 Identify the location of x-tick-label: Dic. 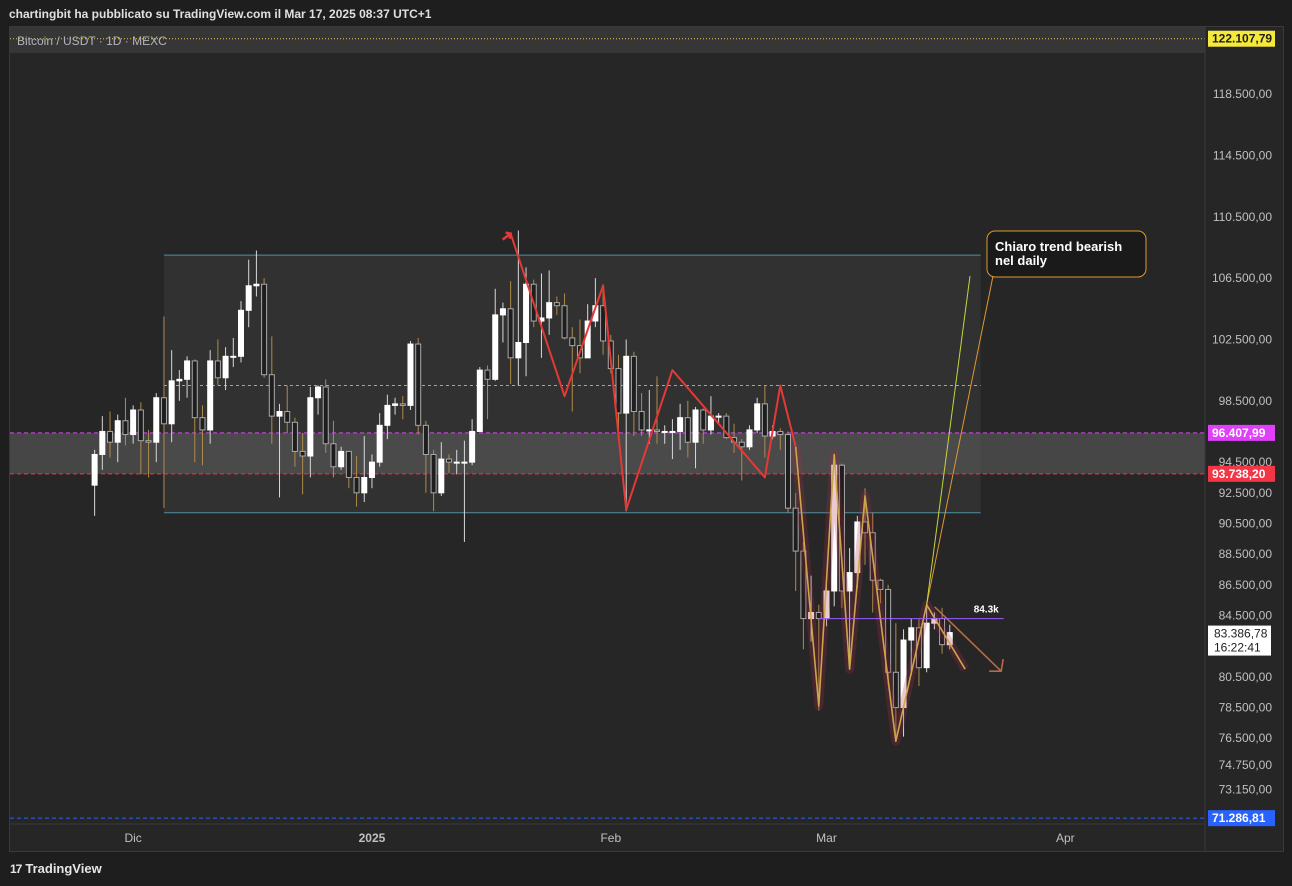
(132, 838).